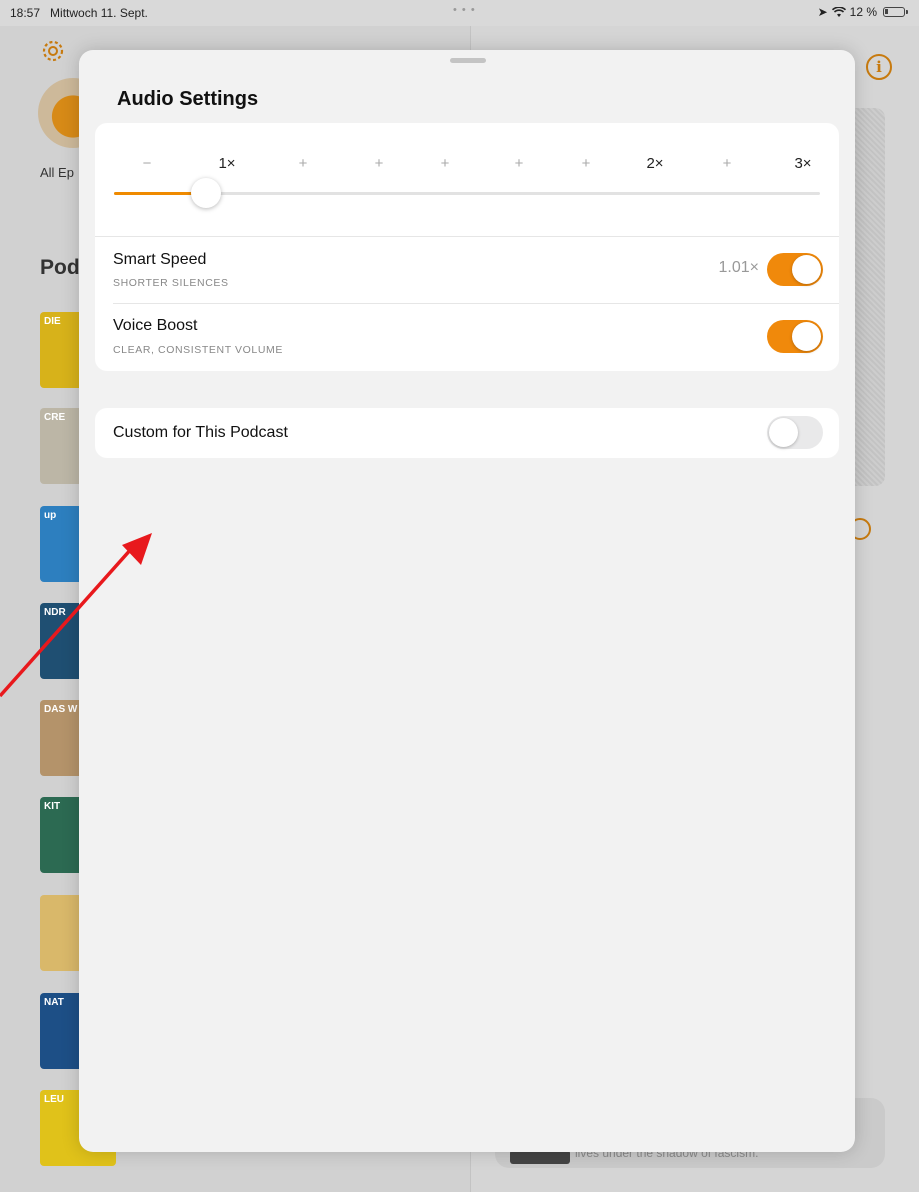 This screenshot has width=919, height=1192. What do you see at coordinates (55, 612) in the screenshot?
I see `podcast-tile-text: NDR` at bounding box center [55, 612].